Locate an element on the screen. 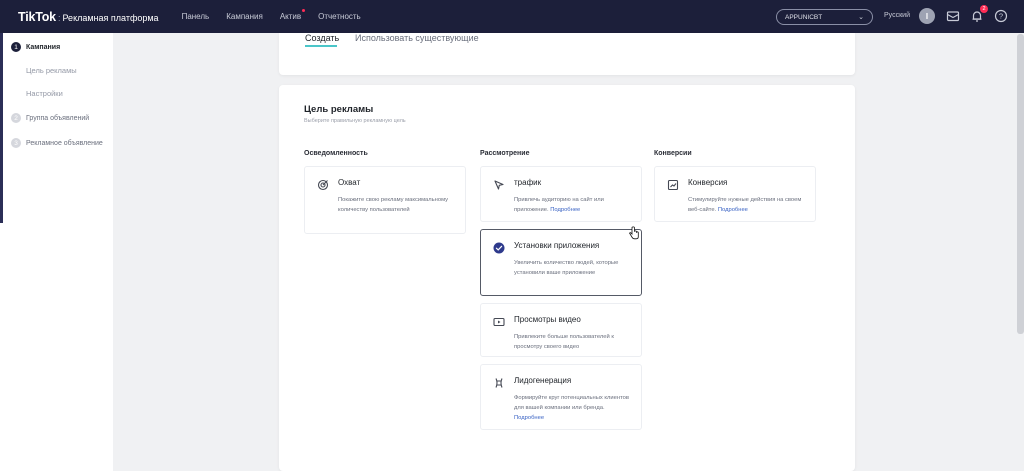  sidebar-step-campaign: 1 Кампания is located at coordinates (35, 47).